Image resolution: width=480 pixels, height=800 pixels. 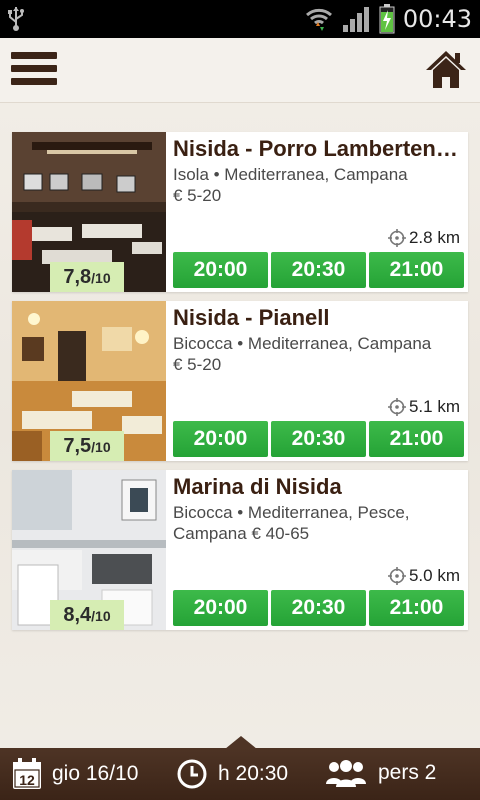 What do you see at coordinates (437, 19) in the screenshot?
I see `status-clock: 00:43` at bounding box center [437, 19].